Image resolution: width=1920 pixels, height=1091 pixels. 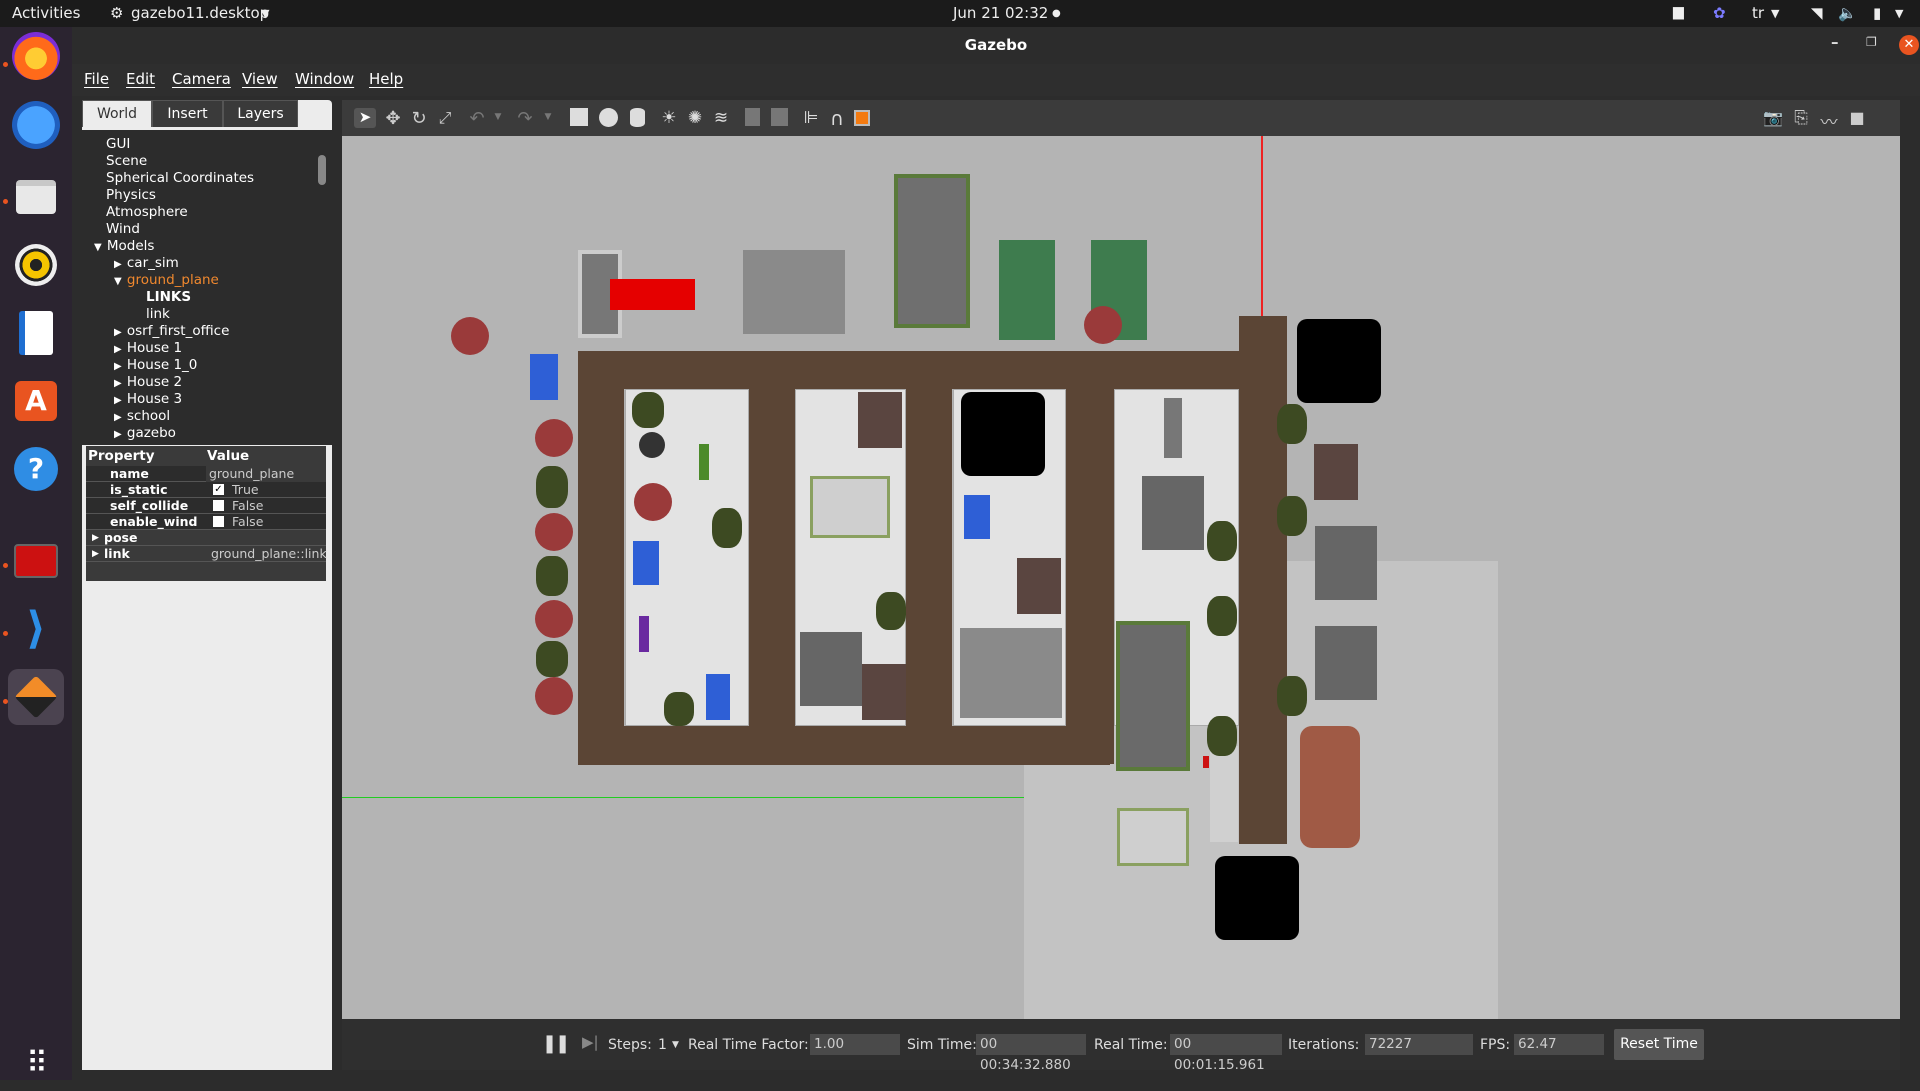 What do you see at coordinates (266, 474) in the screenshot?
I see `property-value: ground_plane` at bounding box center [266, 474].